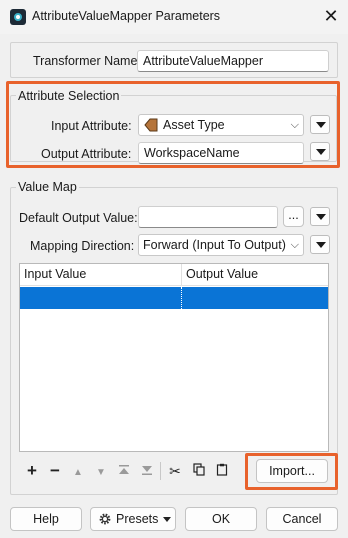 The height and width of the screenshot is (538, 348). Describe the element at coordinates (233, 61) in the screenshot. I see `transformer-name-input: AttributeValueMapper` at that location.